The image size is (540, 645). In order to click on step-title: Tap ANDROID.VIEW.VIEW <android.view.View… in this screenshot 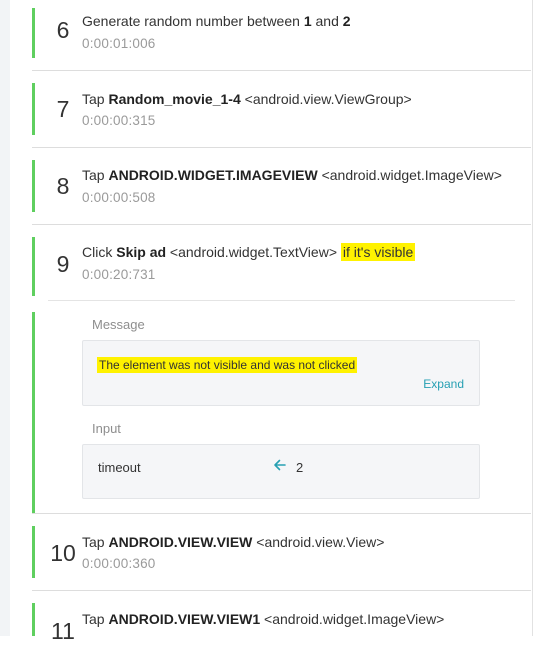, I will do `click(233, 542)`.